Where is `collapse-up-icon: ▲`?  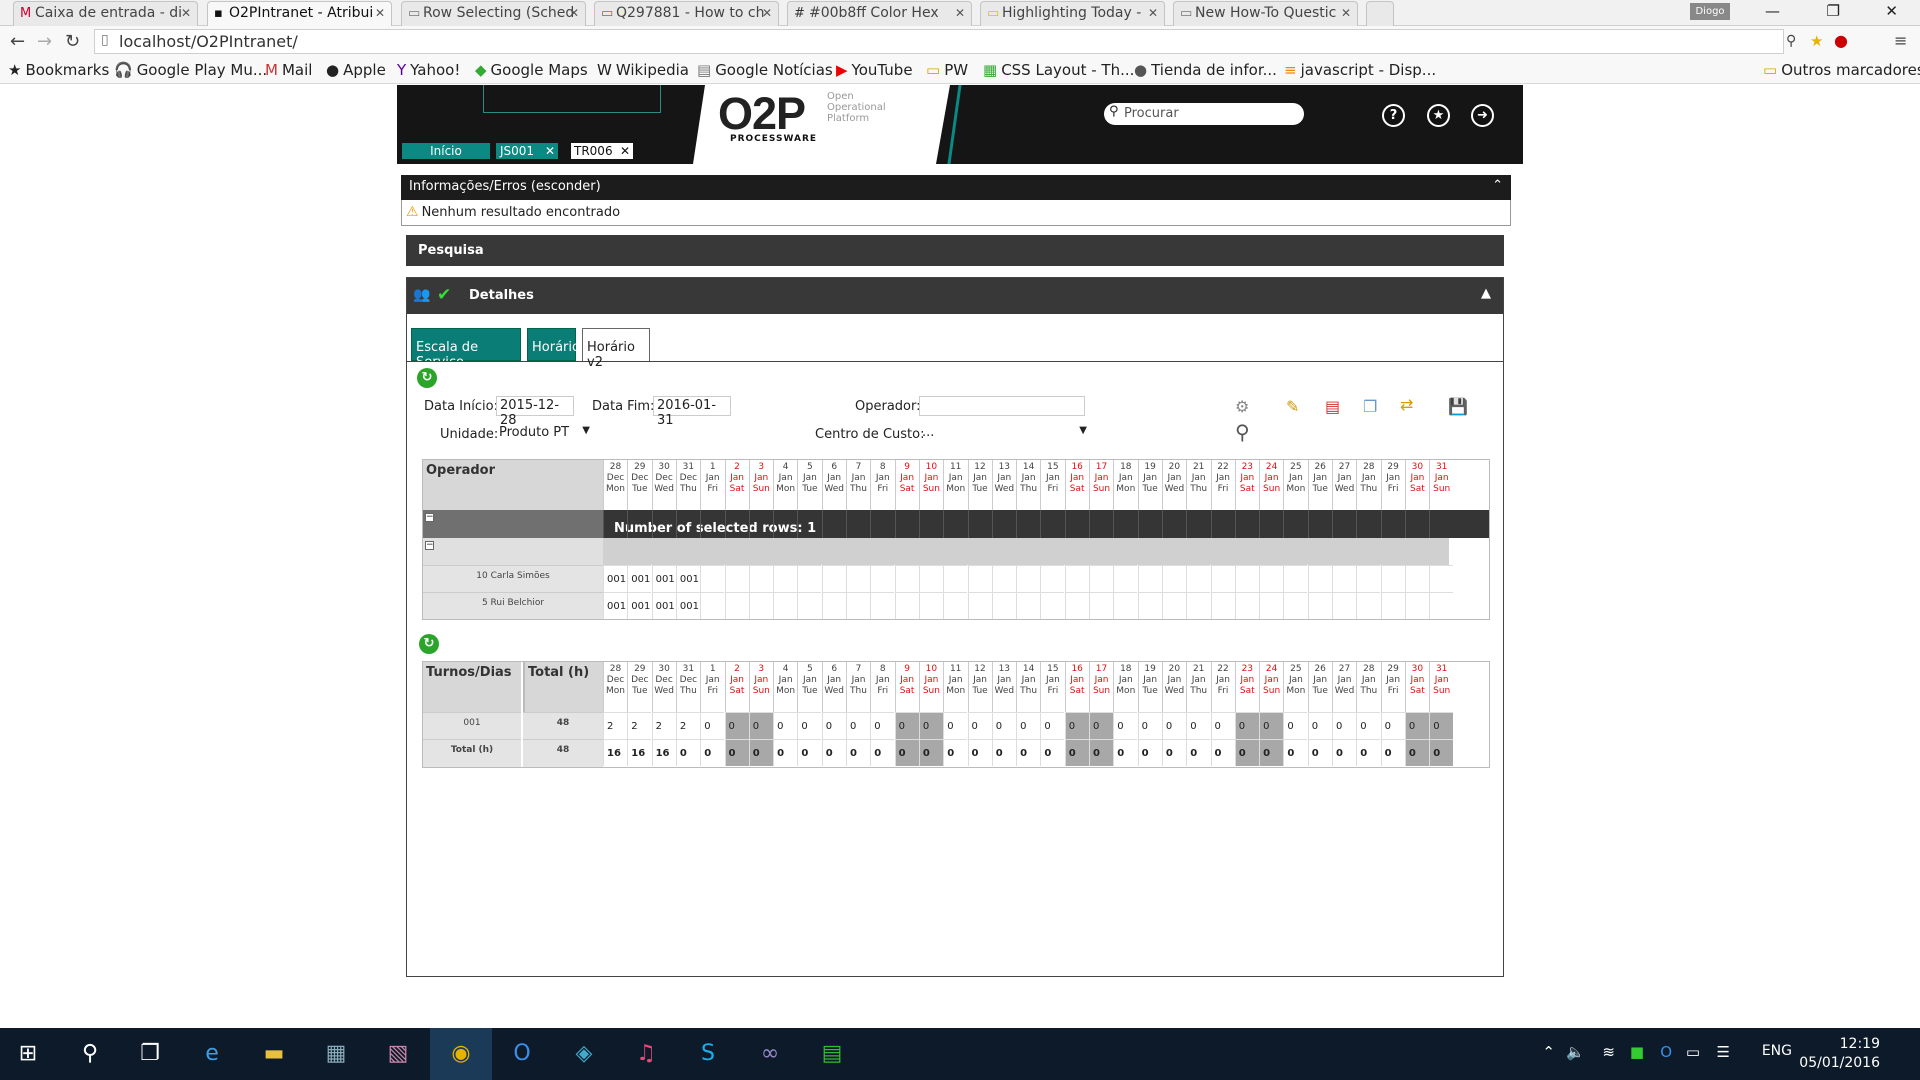 collapse-up-icon: ▲ is located at coordinates (1486, 293).